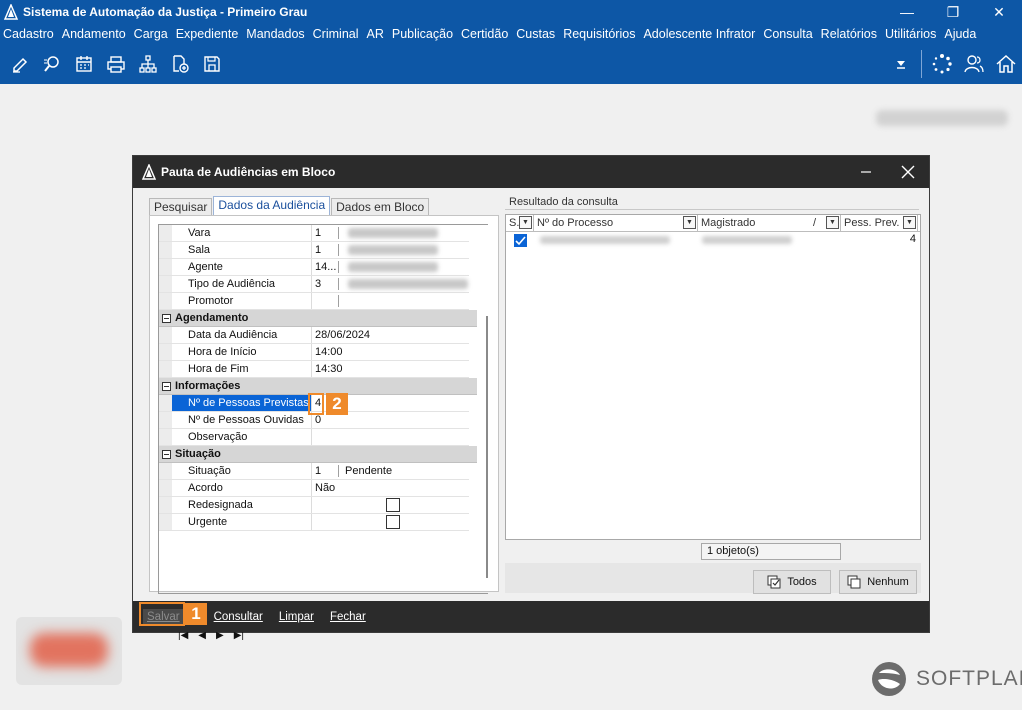 Image resolution: width=1022 pixels, height=710 pixels. Describe the element at coordinates (337, 404) in the screenshot. I see `callout-2: 2` at that location.